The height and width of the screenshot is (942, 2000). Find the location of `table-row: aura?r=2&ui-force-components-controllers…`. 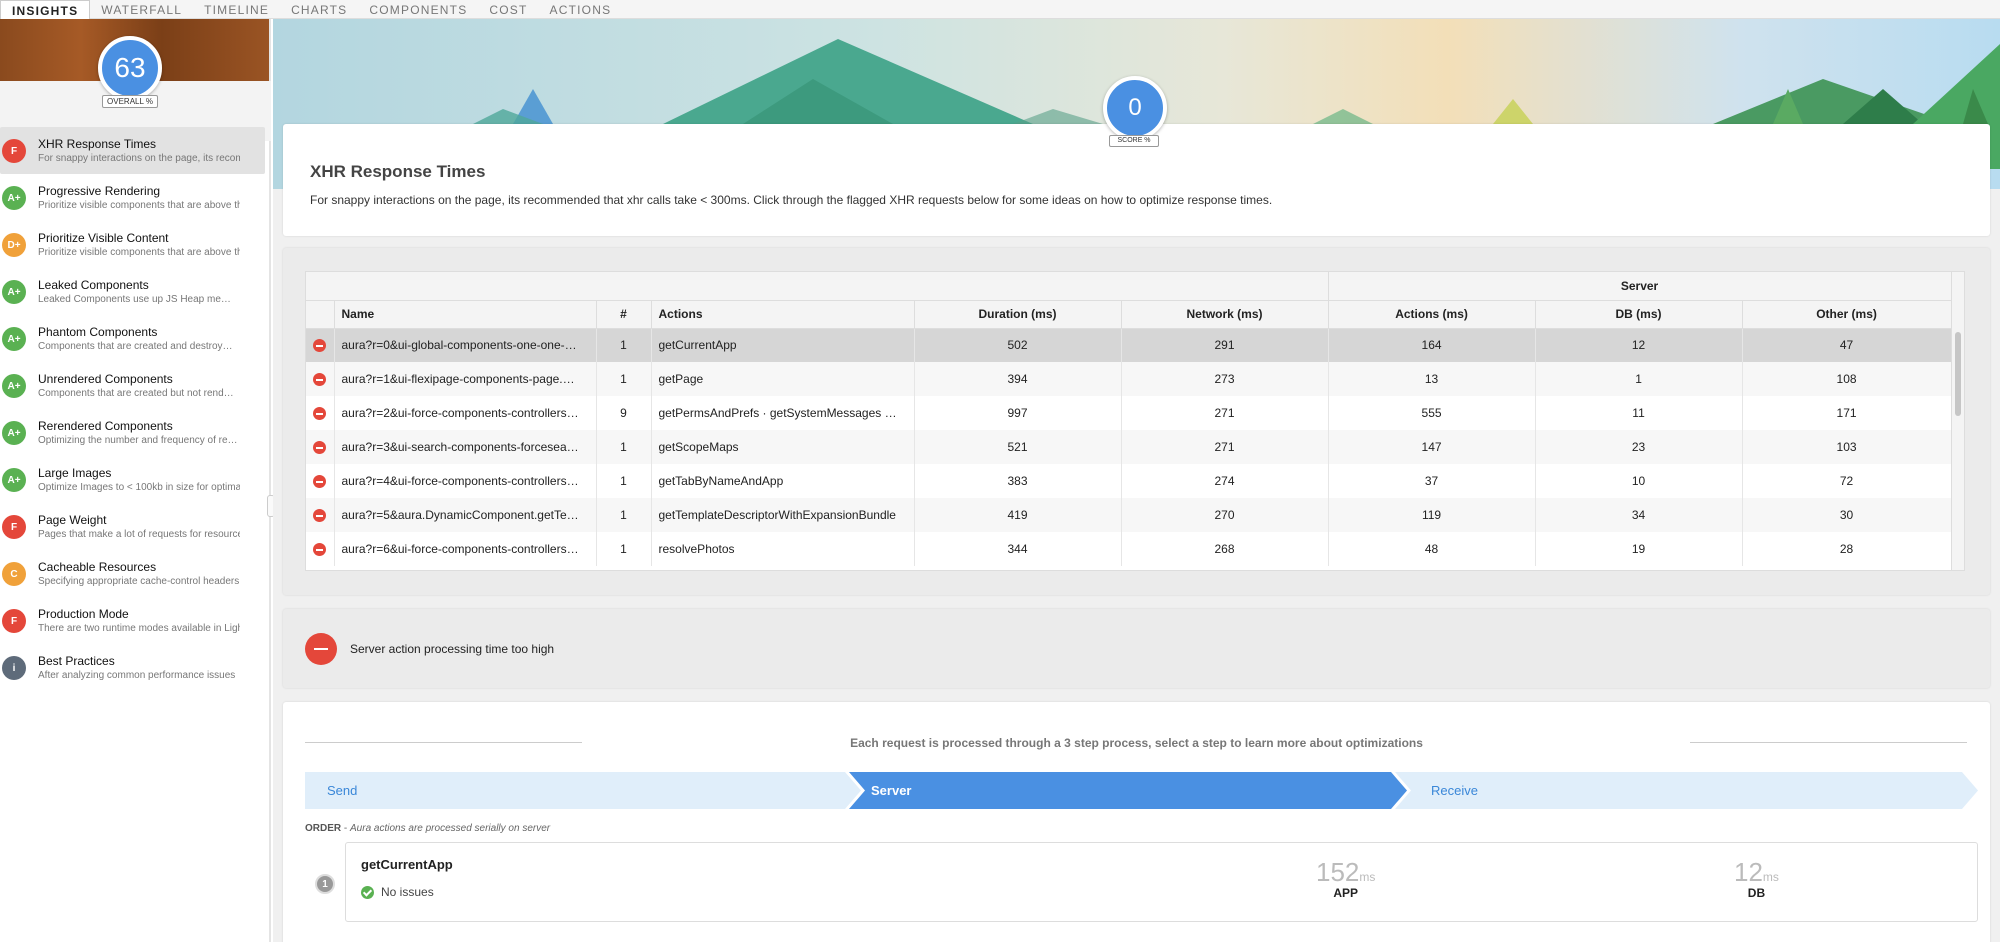

table-row: aura?r=2&ui-force-components-controllers… is located at coordinates (1128, 413).